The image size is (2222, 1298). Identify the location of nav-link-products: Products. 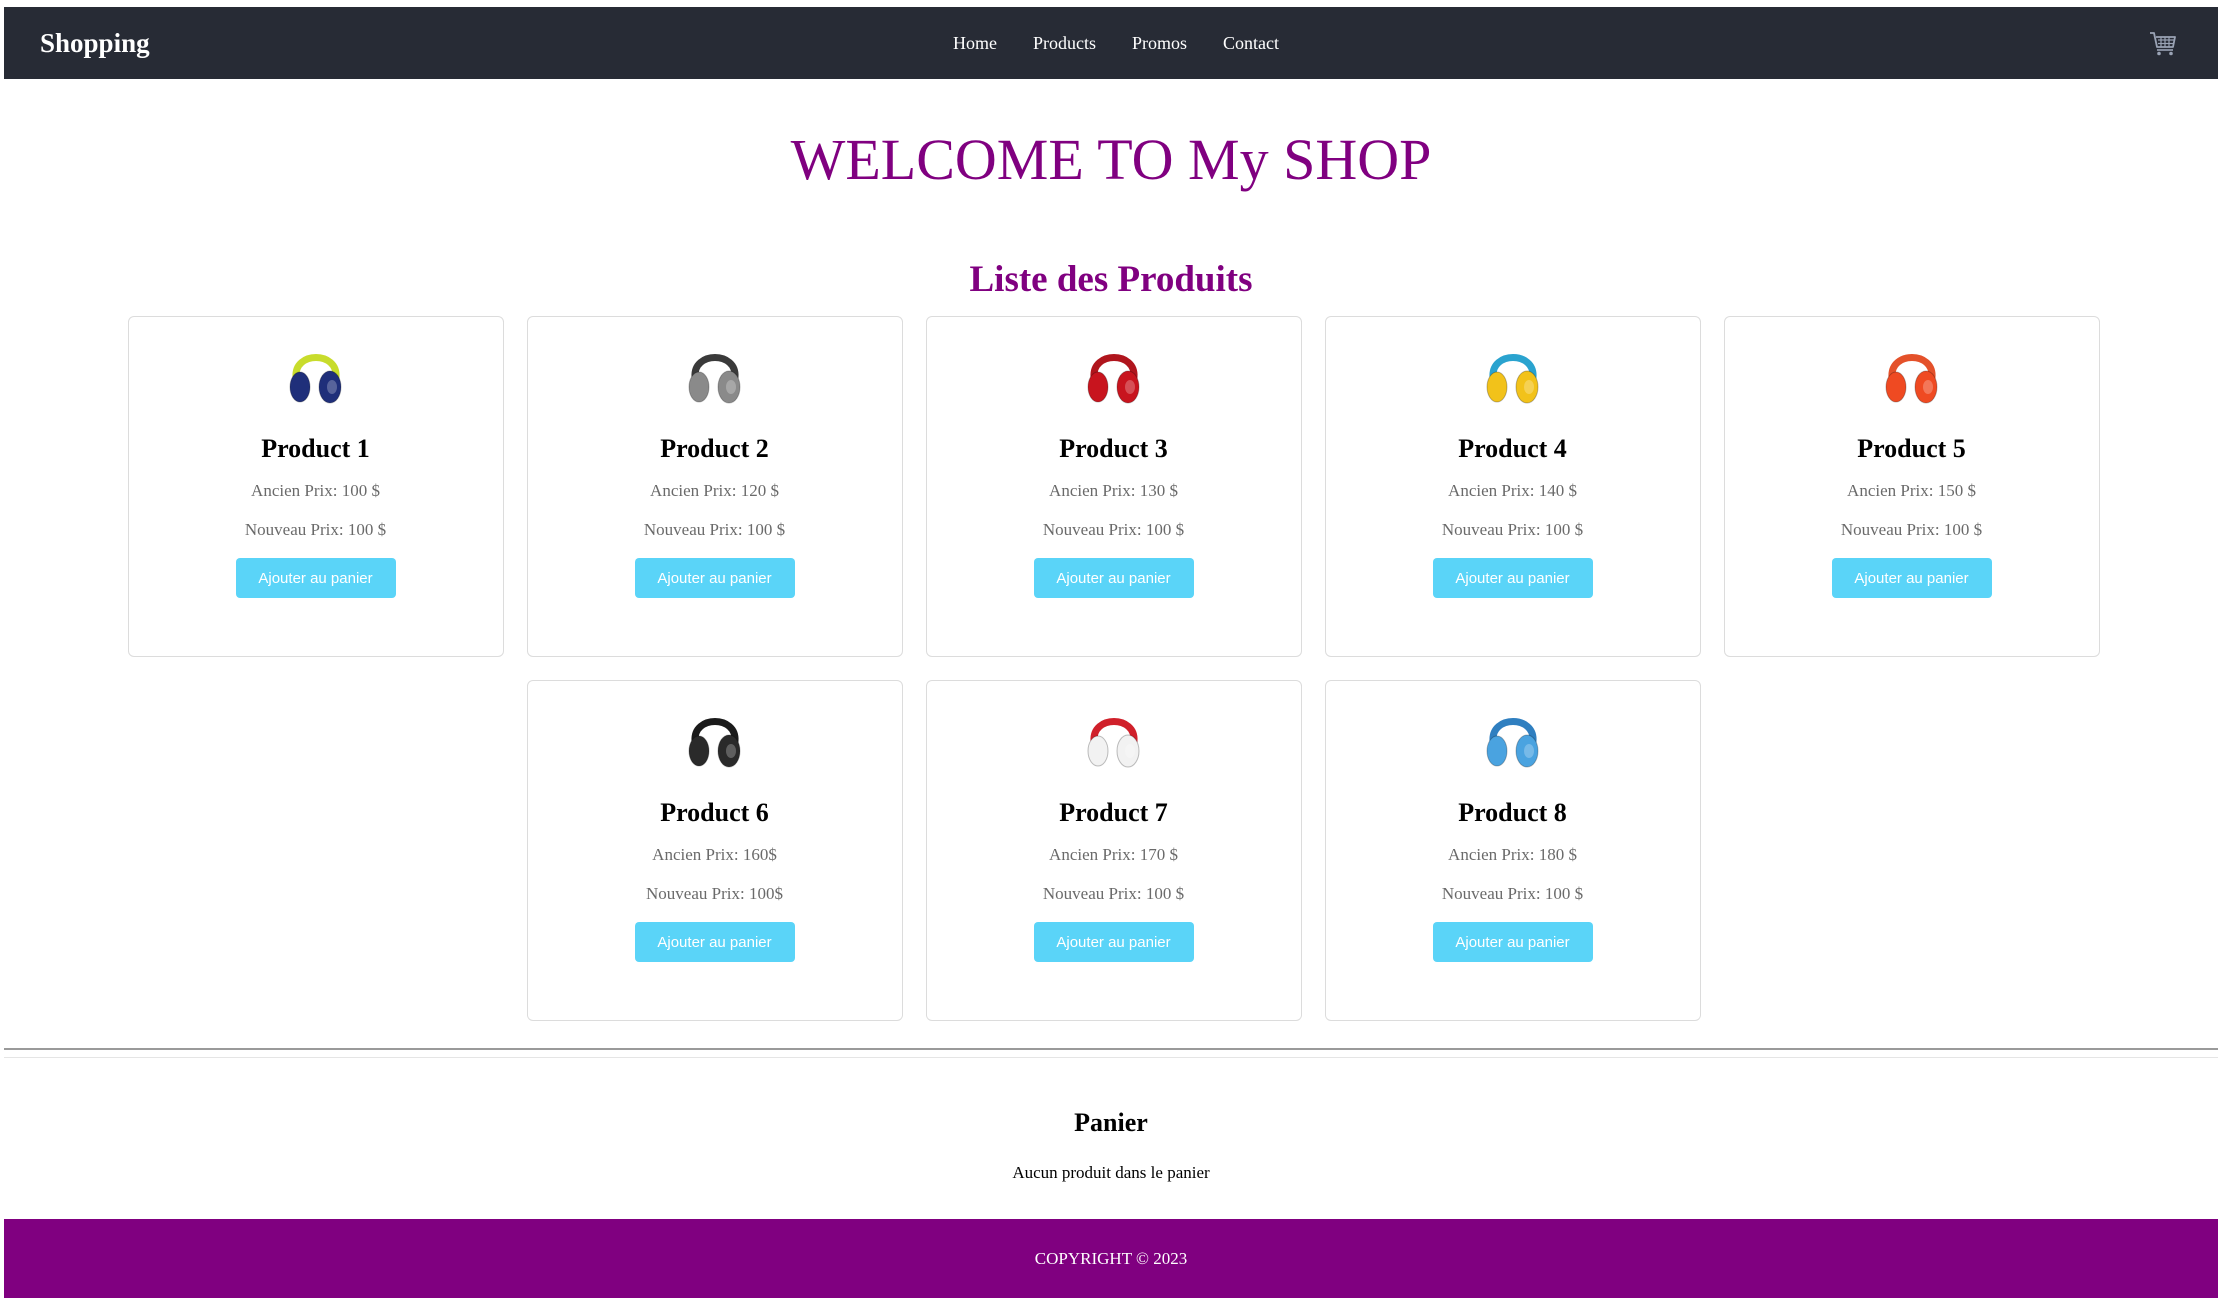
(1064, 43).